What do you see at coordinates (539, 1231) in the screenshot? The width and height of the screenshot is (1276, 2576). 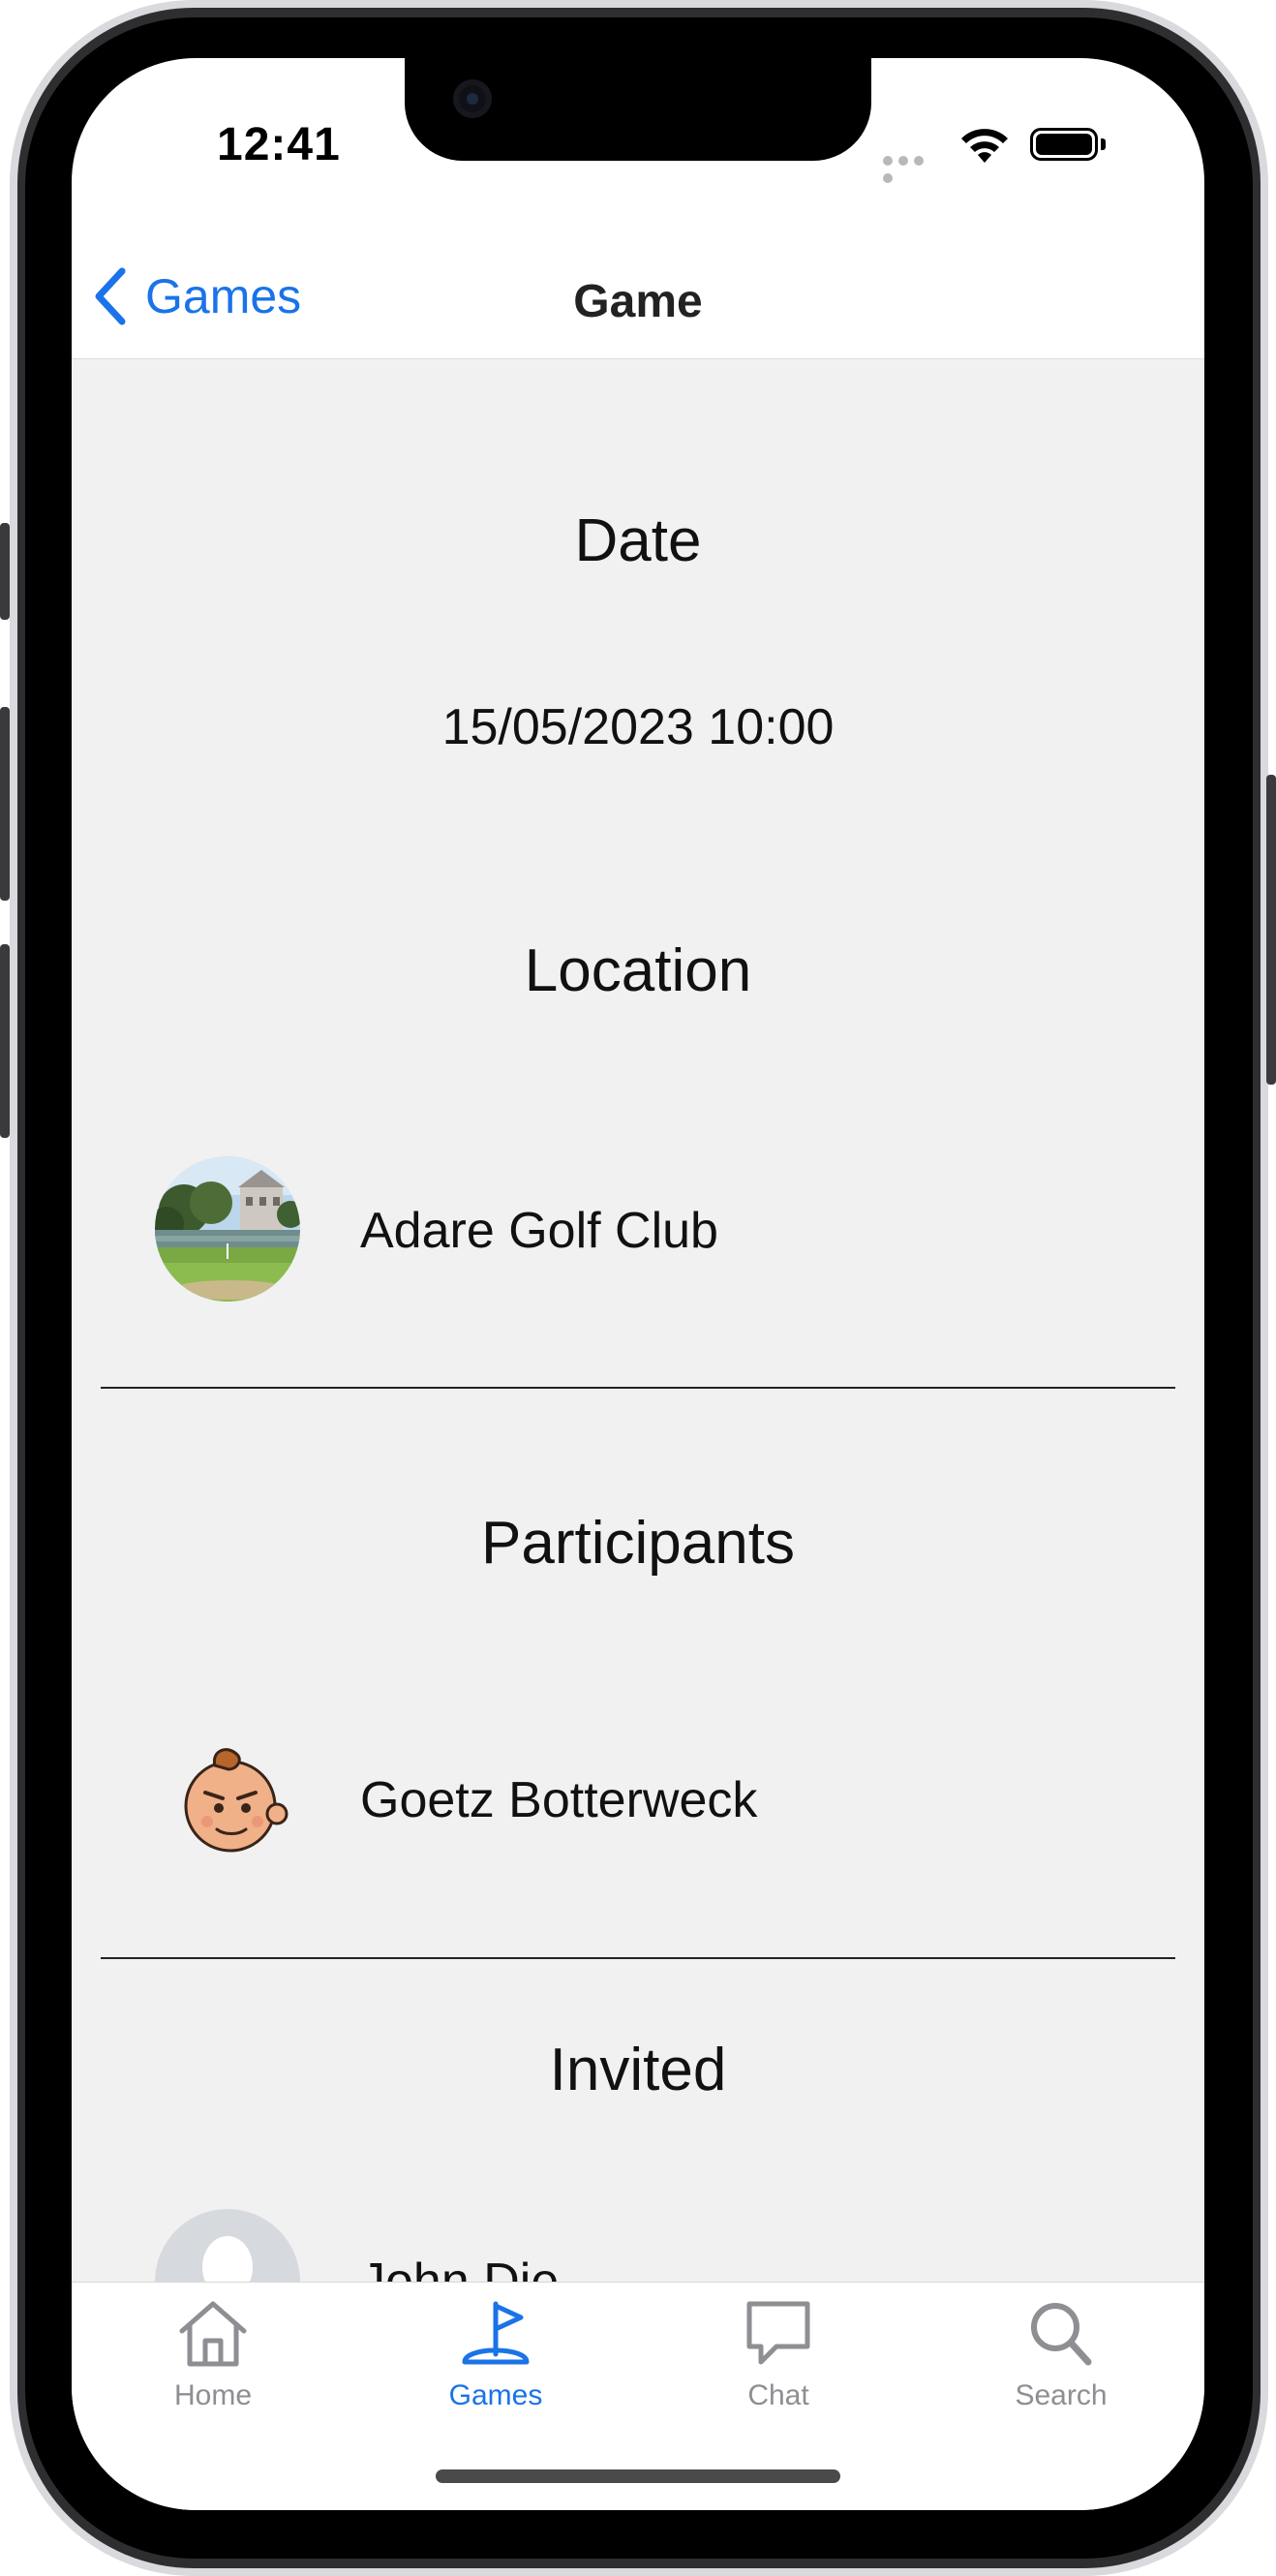 I see `location-name: Adare Golf Club` at bounding box center [539, 1231].